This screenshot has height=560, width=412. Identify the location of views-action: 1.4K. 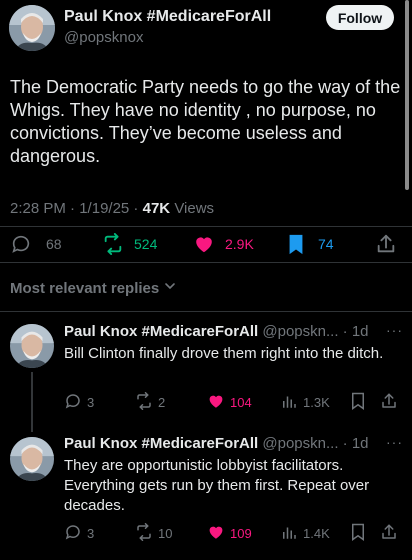
(305, 533).